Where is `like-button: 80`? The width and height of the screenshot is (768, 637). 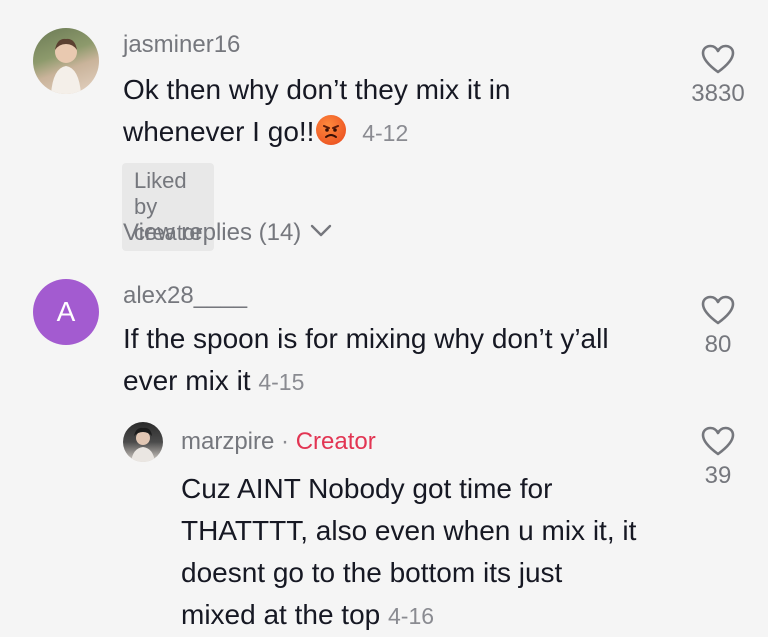 like-button: 80 is located at coordinates (718, 327).